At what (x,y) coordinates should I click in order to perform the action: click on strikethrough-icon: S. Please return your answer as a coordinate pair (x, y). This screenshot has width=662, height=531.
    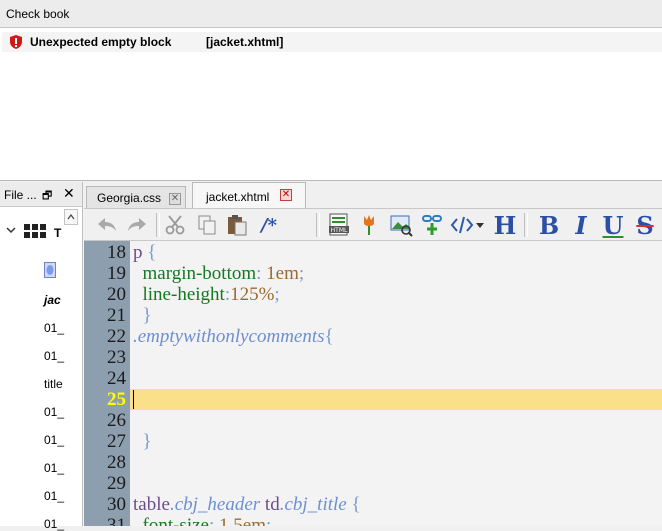
    Looking at the image, I should click on (645, 225).